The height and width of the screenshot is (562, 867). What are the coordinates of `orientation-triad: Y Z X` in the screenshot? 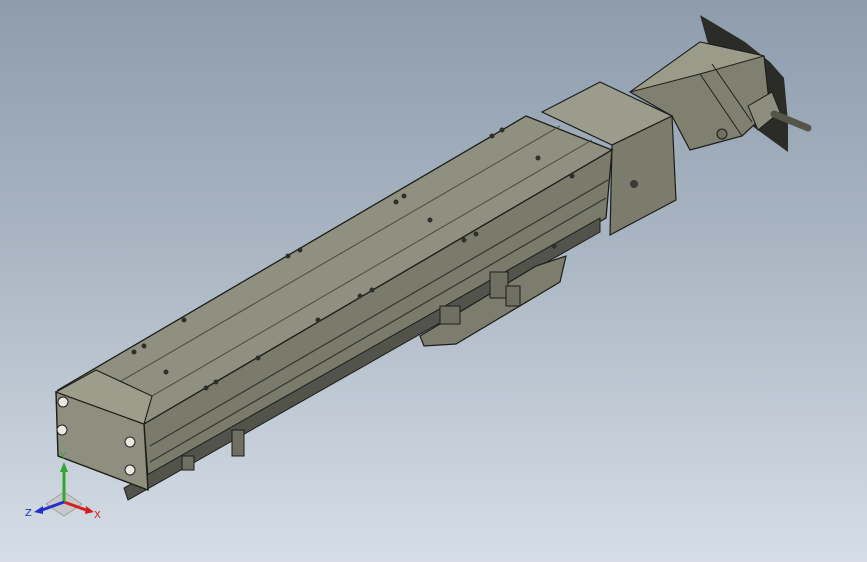 It's located at (63, 486).